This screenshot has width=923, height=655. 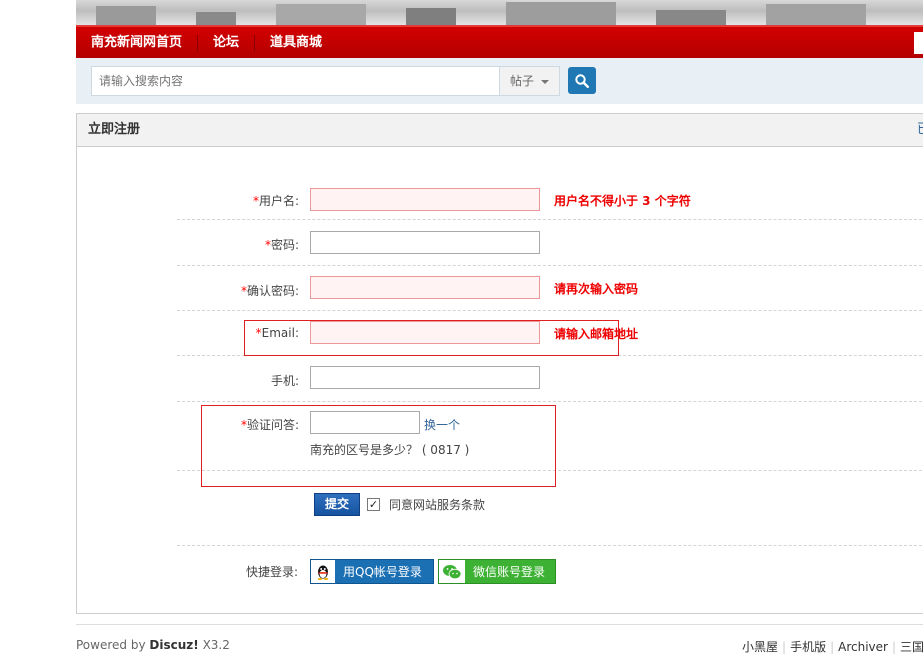 What do you see at coordinates (269, 425) in the screenshot?
I see `captcha-label: *验证问答:` at bounding box center [269, 425].